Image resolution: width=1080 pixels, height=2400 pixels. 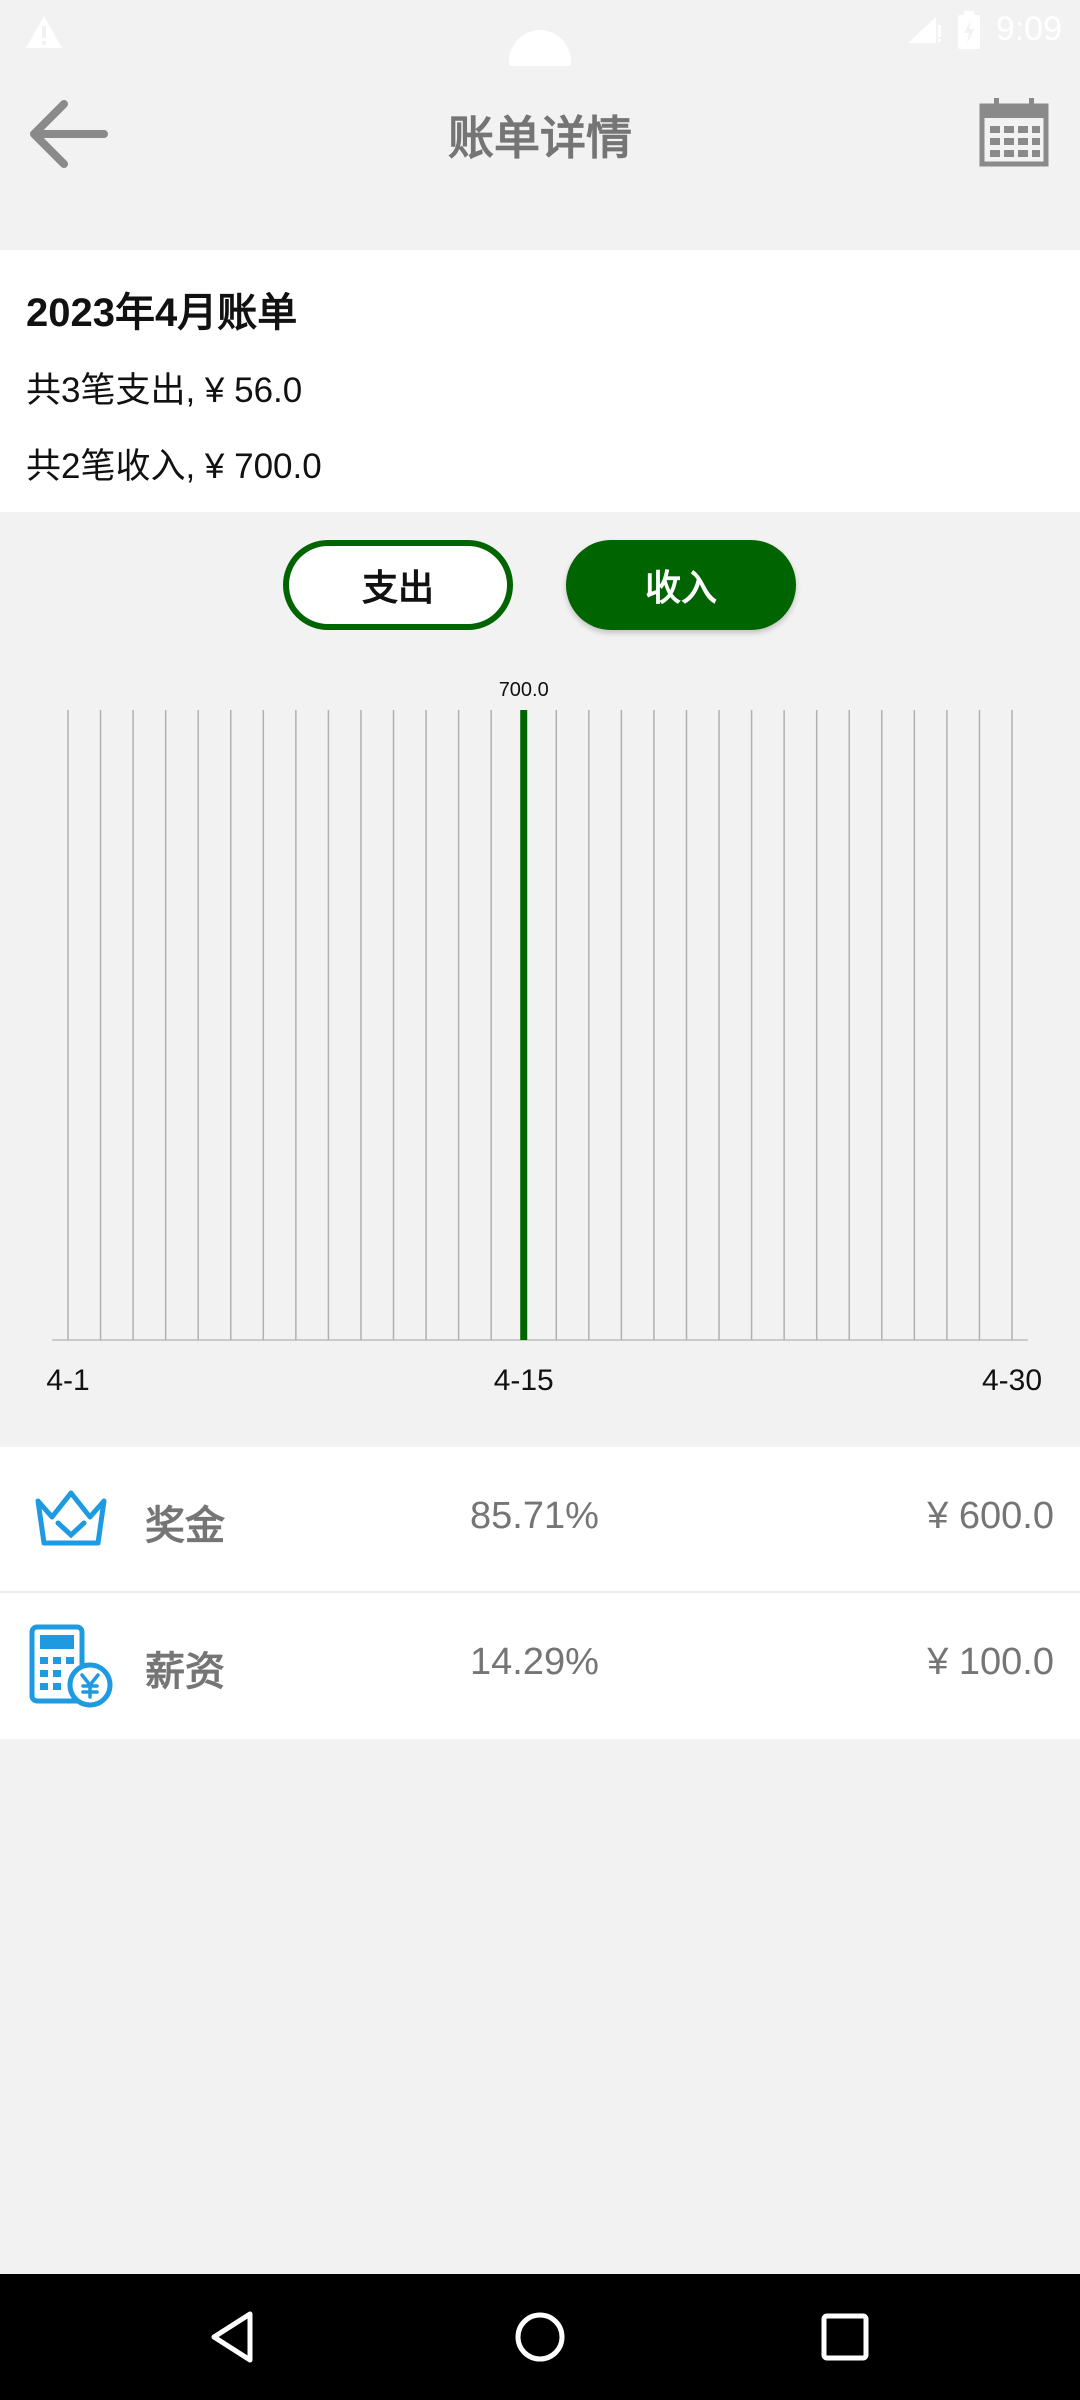 I want to click on page-title: 账单详情, so click(x=540, y=138).